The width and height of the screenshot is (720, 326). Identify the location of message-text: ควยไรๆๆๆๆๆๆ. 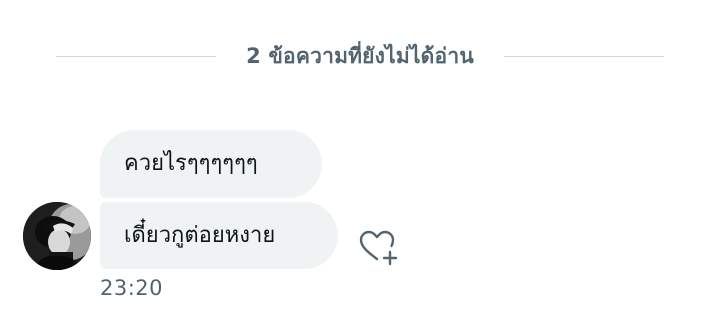
(191, 163).